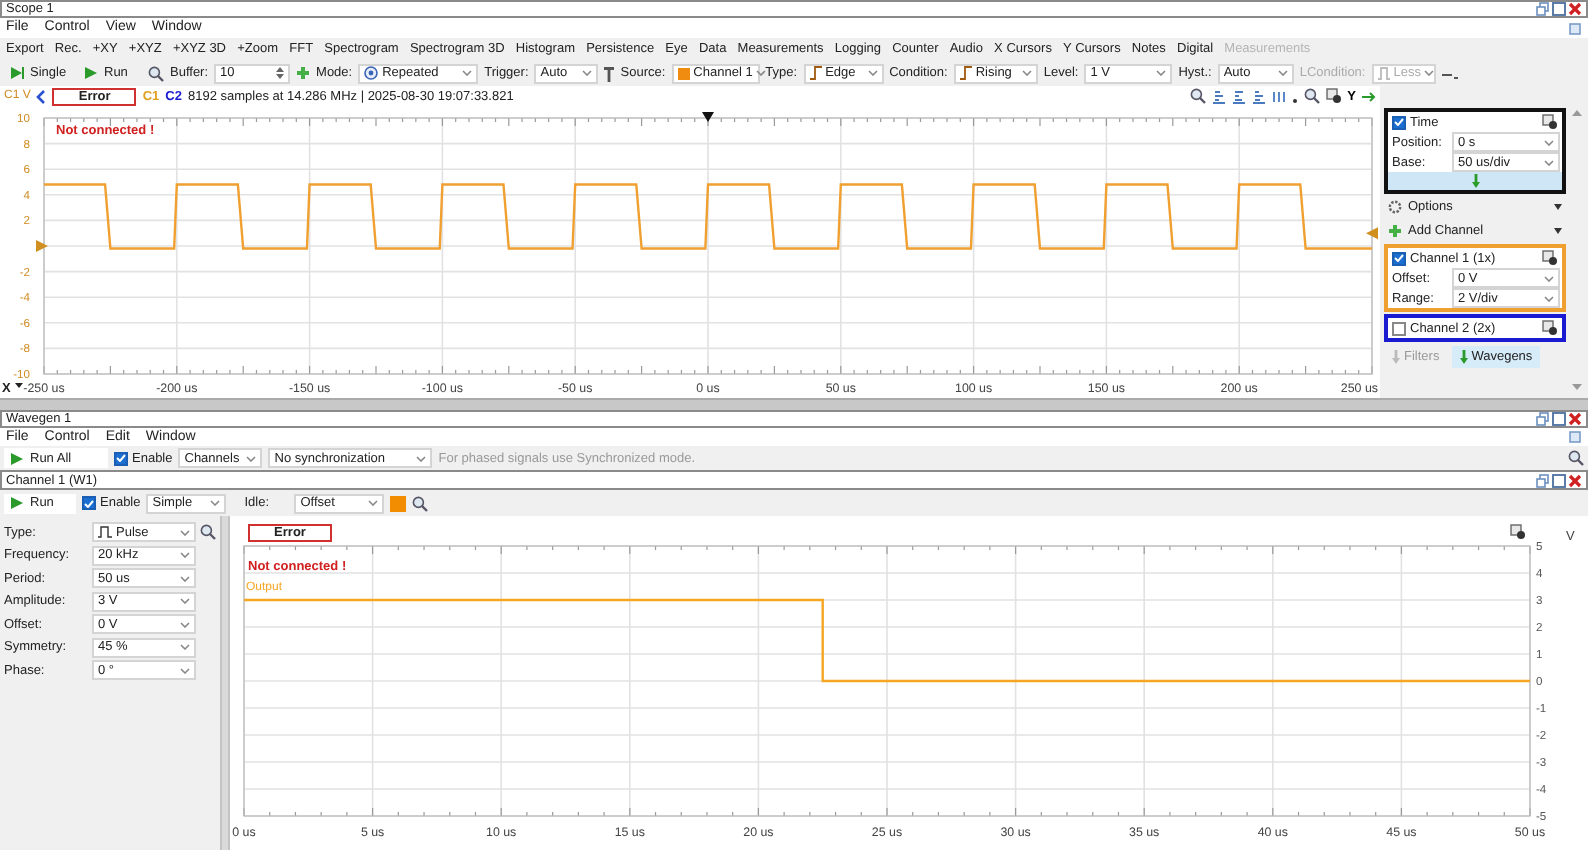 The width and height of the screenshot is (1588, 850). Describe the element at coordinates (42, 246) in the screenshot. I see `offset-marker-icon` at that location.